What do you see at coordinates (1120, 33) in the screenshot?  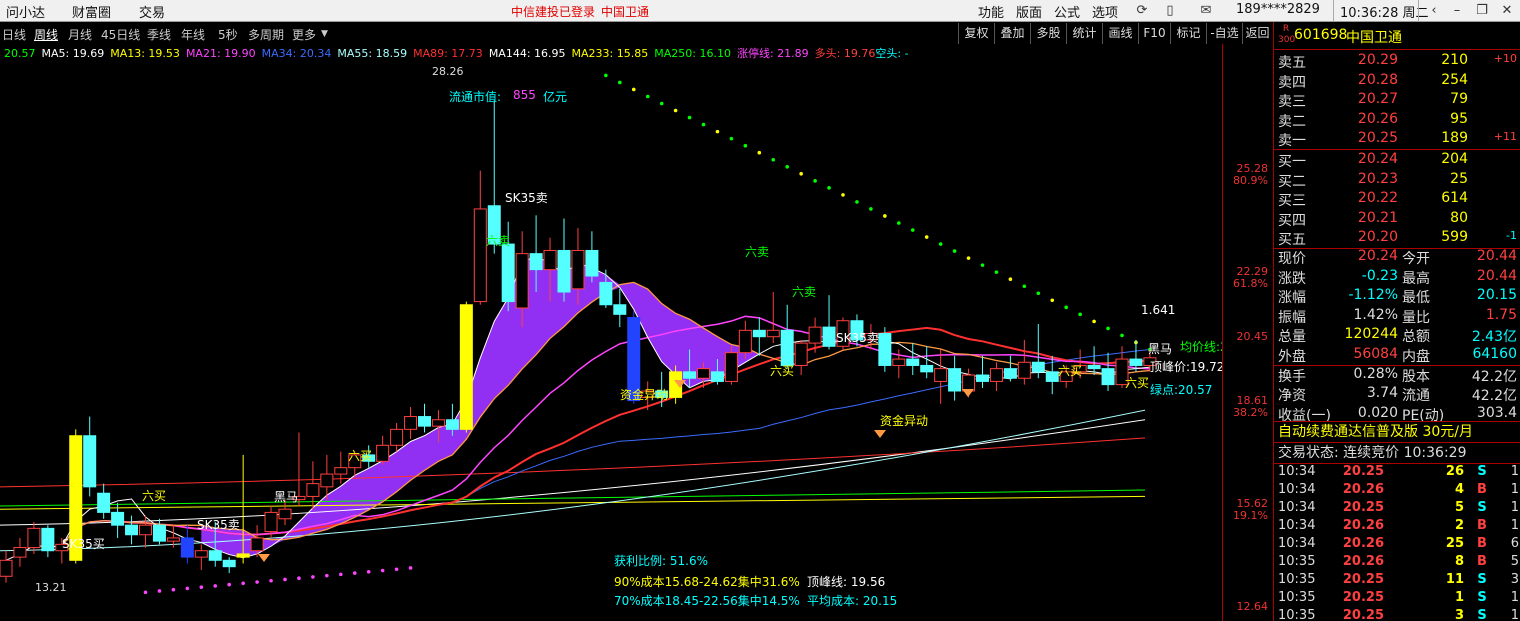 I see `draw-line-button: 画线` at bounding box center [1120, 33].